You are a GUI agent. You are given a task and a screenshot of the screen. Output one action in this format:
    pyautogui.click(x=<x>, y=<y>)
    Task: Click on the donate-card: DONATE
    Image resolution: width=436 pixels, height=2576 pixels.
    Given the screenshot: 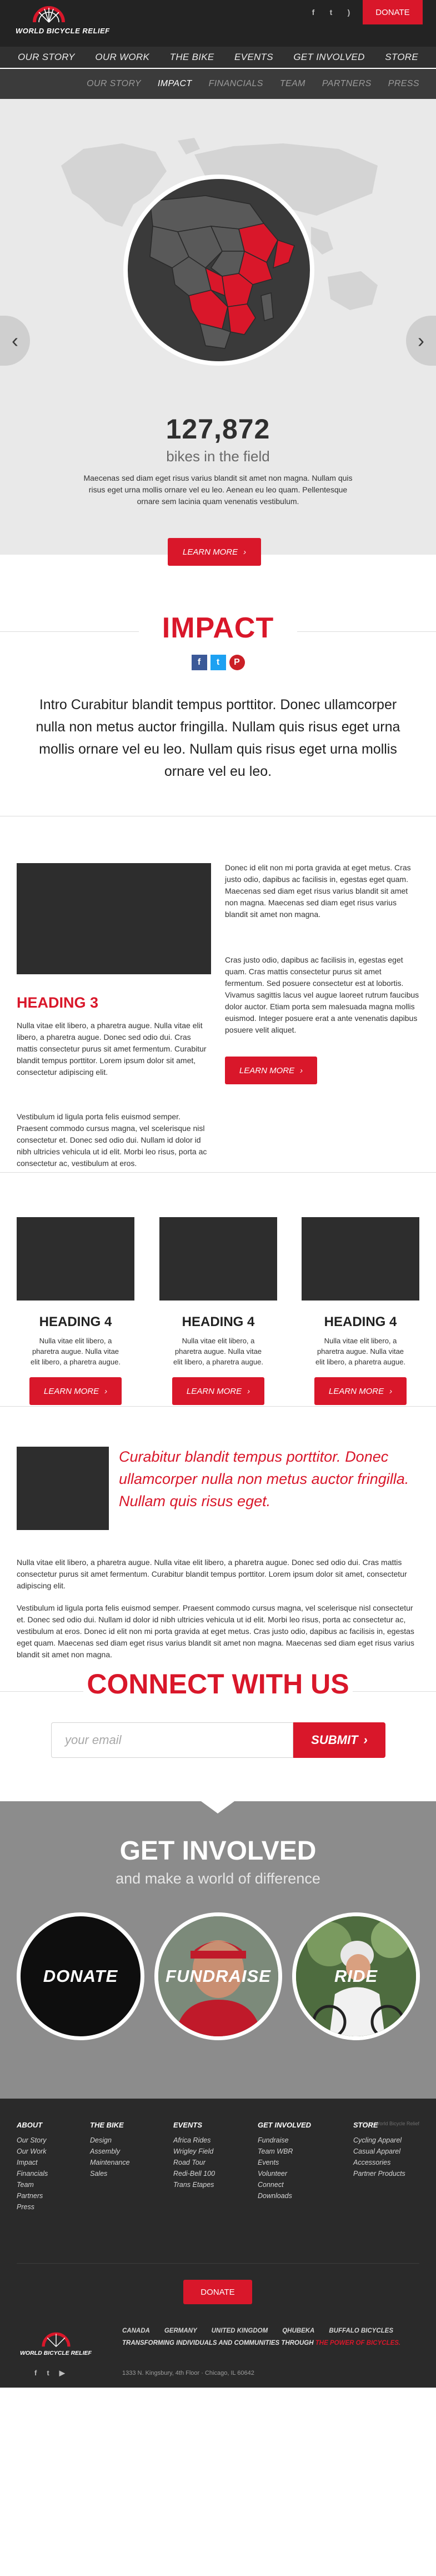 What is the action you would take?
    pyautogui.click(x=80, y=1976)
    